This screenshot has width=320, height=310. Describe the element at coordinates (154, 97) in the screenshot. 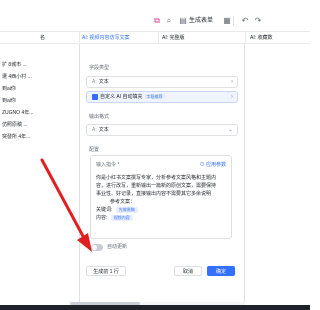

I see `recommend-badge: 字段推荐` at that location.